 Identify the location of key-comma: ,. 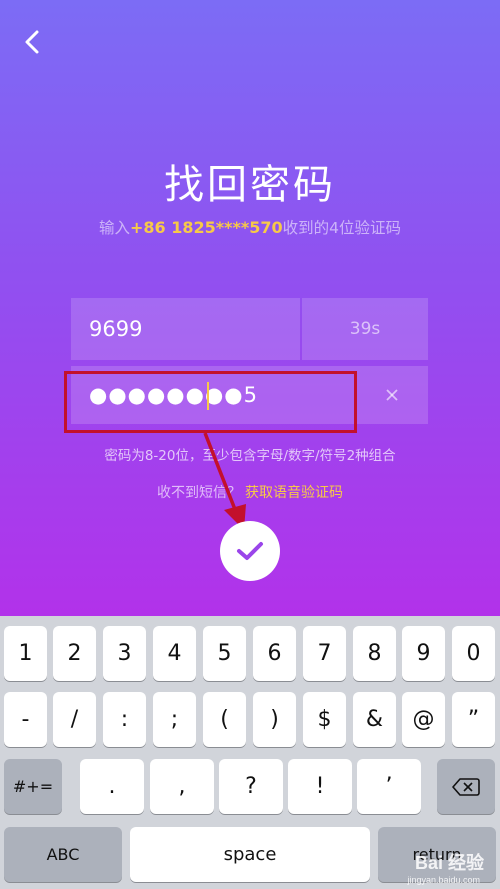
(182, 786).